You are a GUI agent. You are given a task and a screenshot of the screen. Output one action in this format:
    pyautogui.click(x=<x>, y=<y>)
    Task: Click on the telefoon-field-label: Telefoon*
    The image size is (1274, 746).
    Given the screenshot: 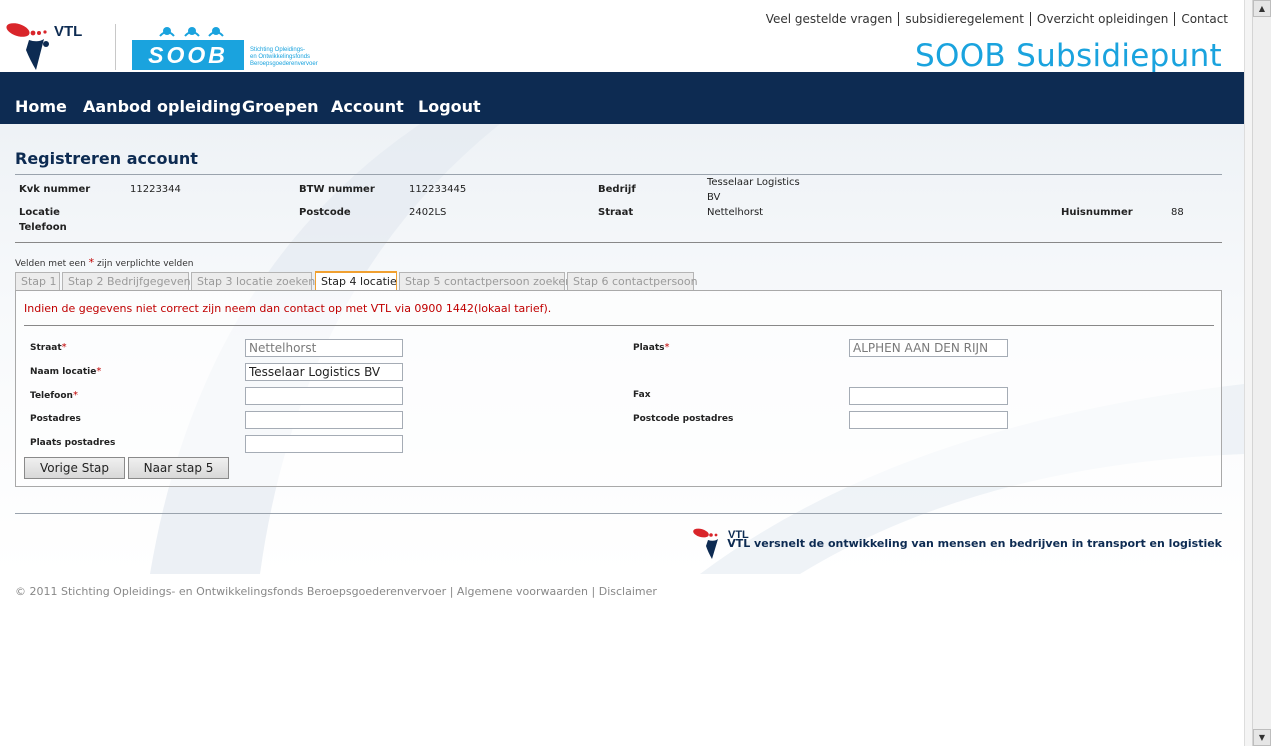 What is the action you would take?
    pyautogui.click(x=54, y=395)
    